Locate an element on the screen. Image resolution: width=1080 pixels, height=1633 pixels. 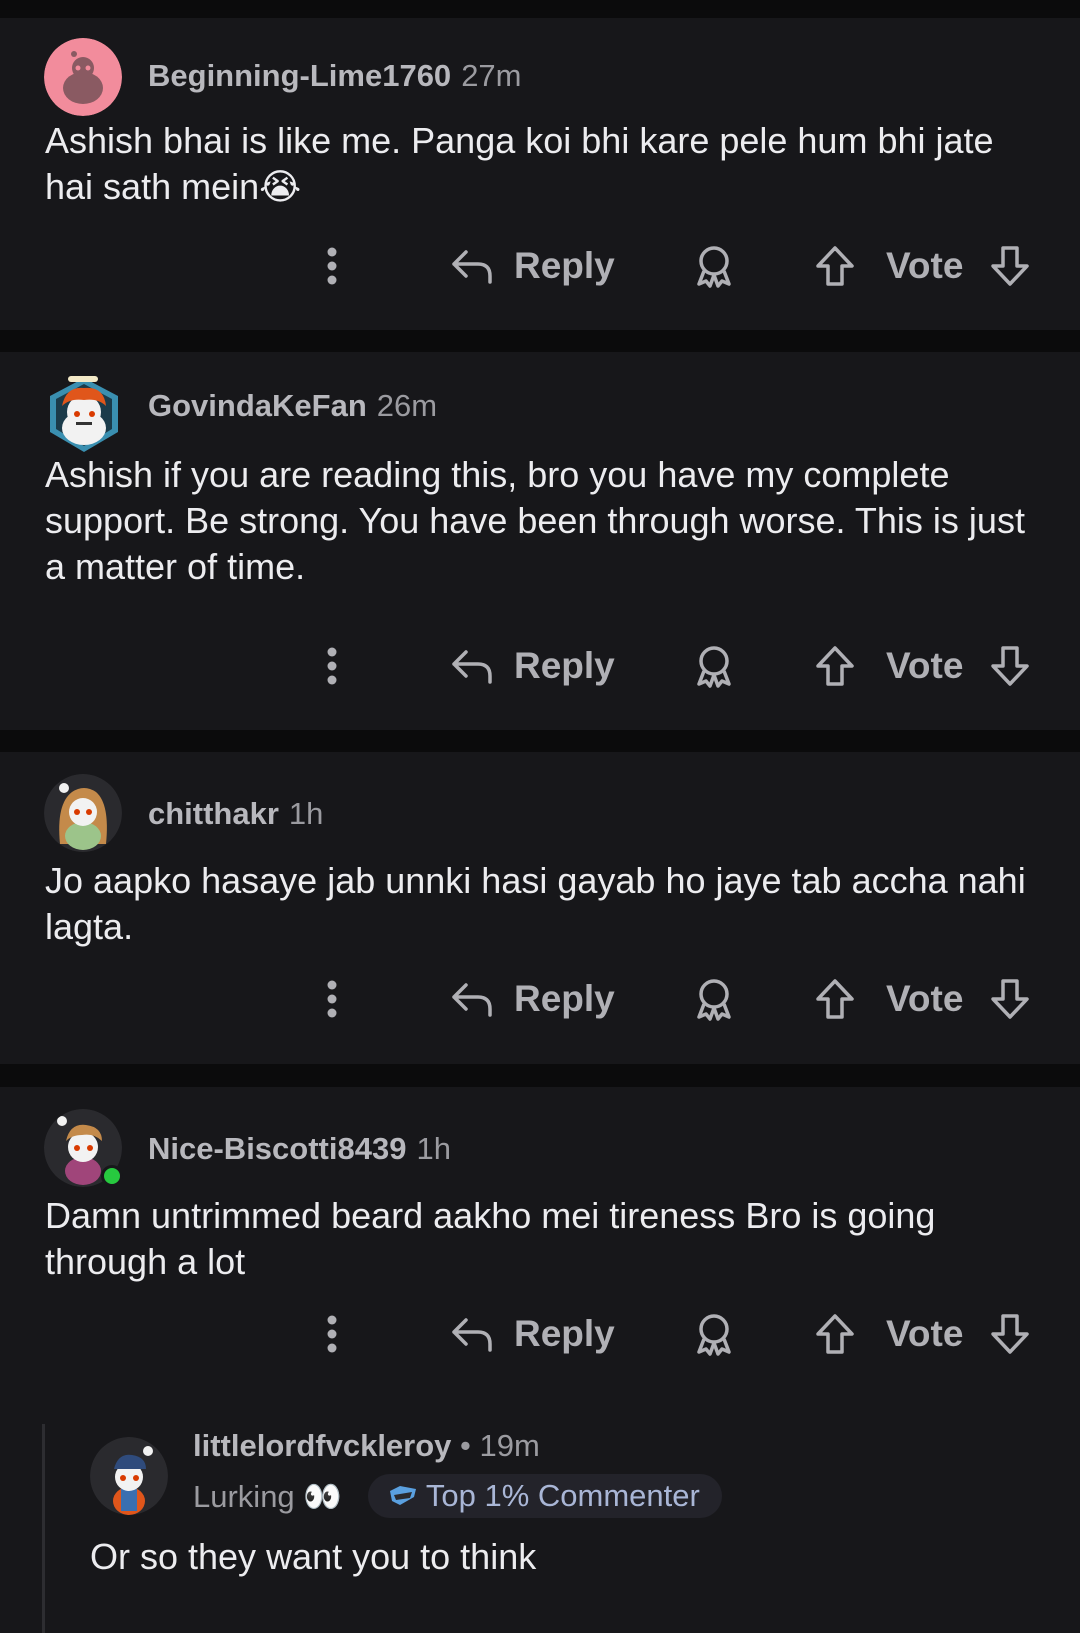
comment-meta: Nice-Biscotti8439 1h is located at coordinates (299, 1149).